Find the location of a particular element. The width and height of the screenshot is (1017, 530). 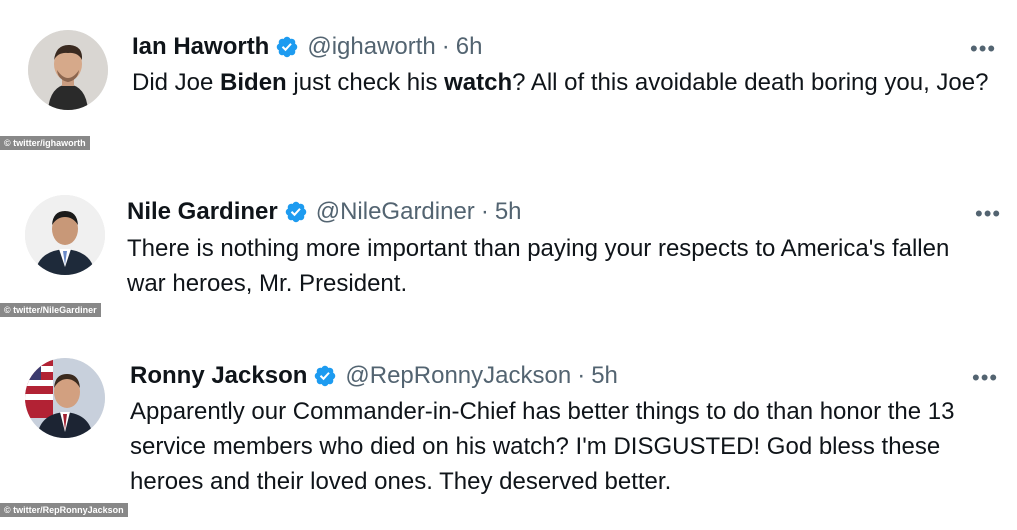

tweet-header: Ian Haworth @ighaworth · 6h is located at coordinates (307, 47).